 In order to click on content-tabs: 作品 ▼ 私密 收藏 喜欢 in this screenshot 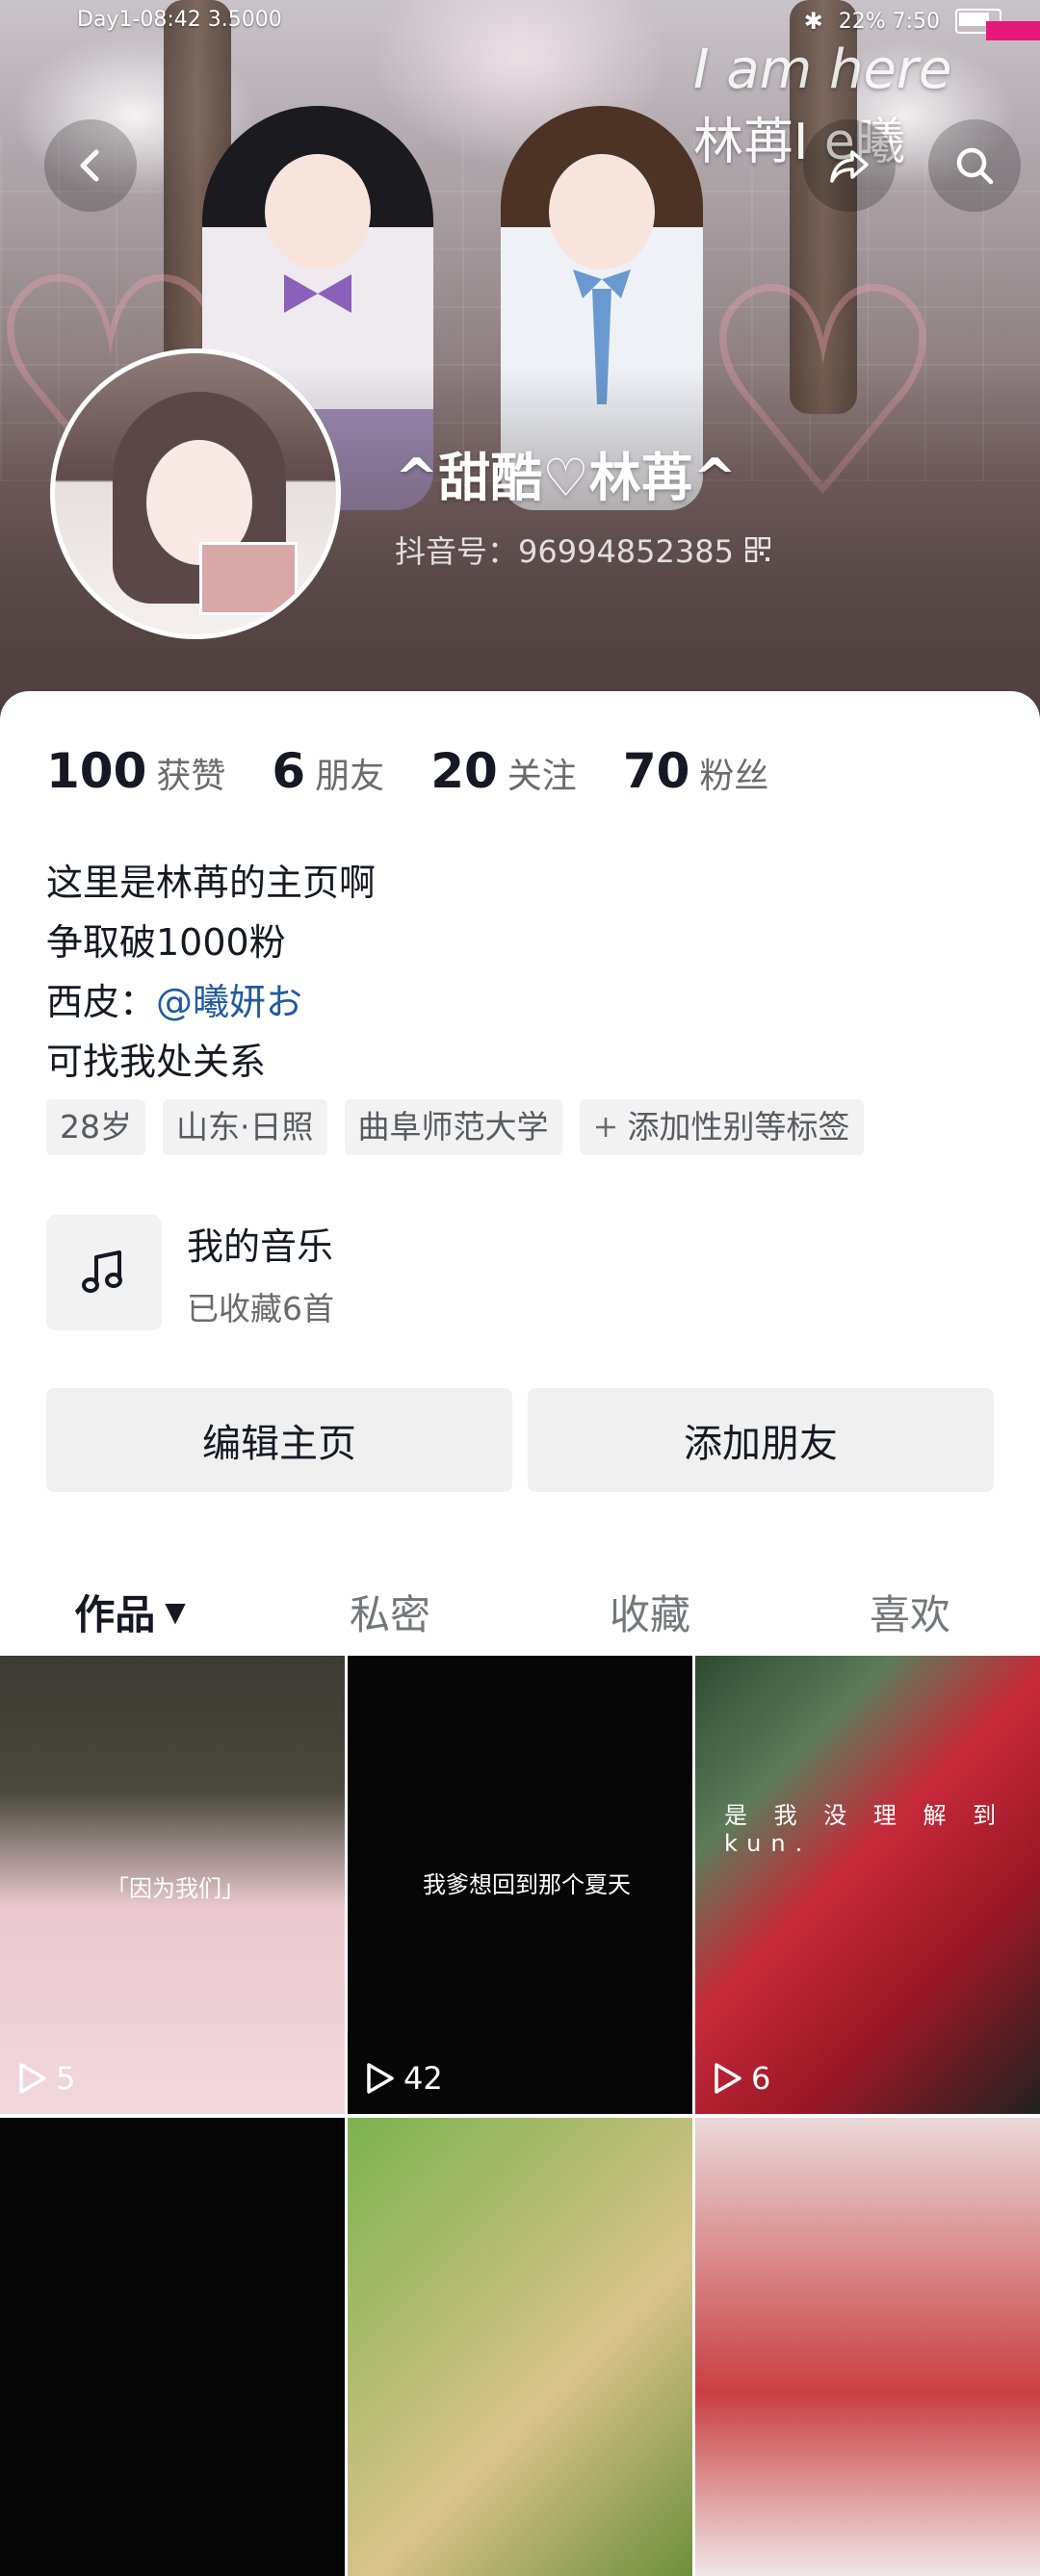, I will do `click(520, 1611)`.